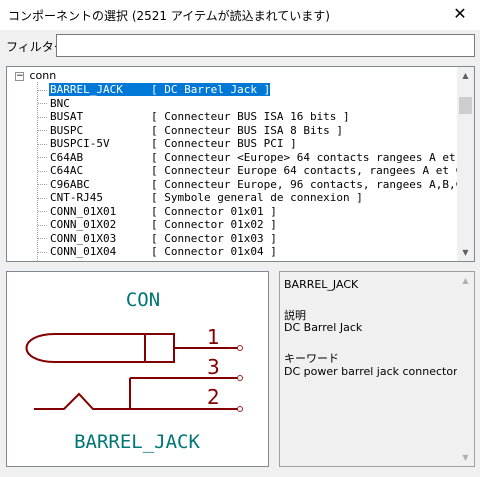 This screenshot has height=477, width=480. Describe the element at coordinates (214, 251) in the screenshot. I see `tree-item-desc: [ Connector 01x04 ]` at that location.